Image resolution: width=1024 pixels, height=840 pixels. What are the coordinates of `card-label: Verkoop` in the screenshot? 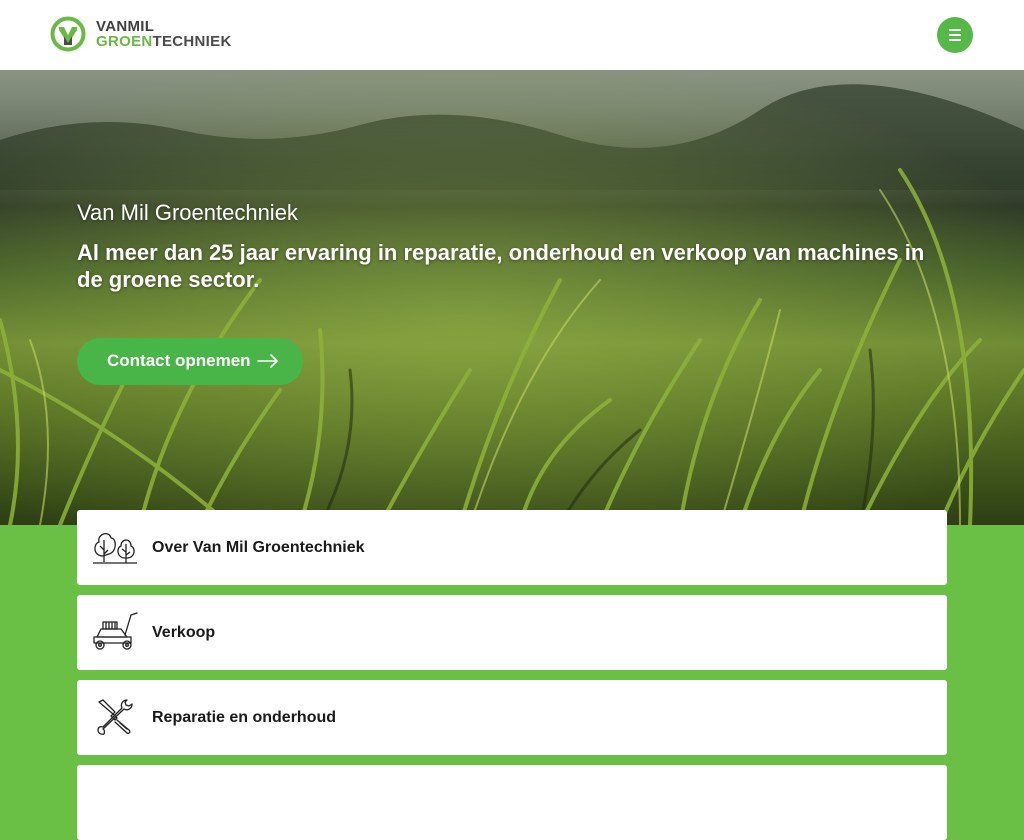 It's located at (184, 632).